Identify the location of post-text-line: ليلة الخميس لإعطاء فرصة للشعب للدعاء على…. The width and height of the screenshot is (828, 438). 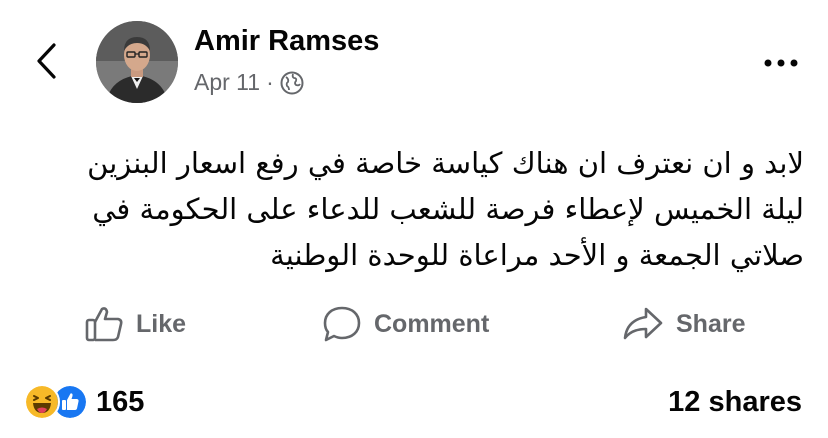
(448, 209).